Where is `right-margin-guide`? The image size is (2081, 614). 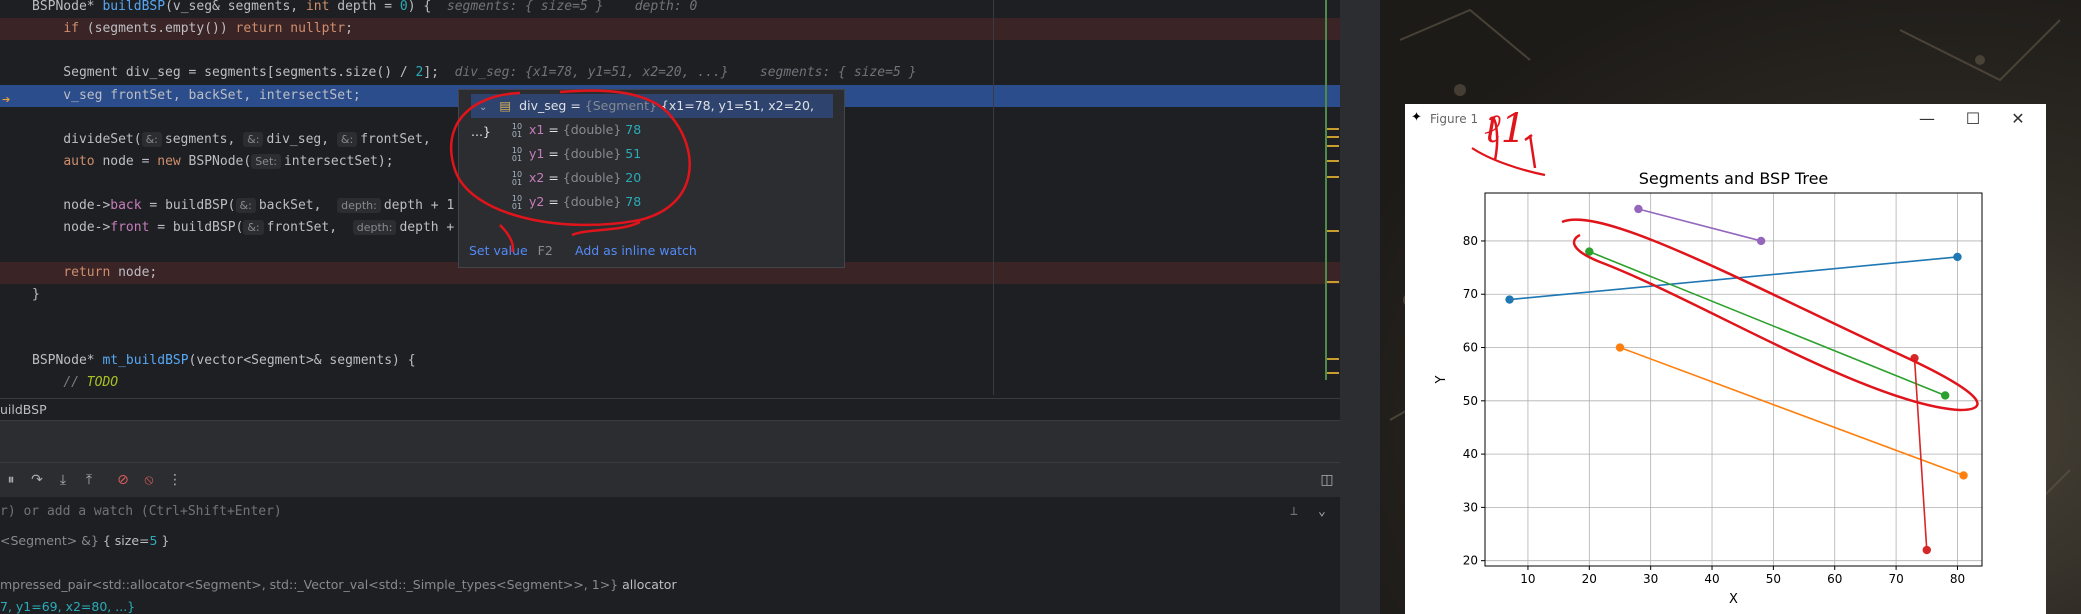
right-margin-guide is located at coordinates (993, 197).